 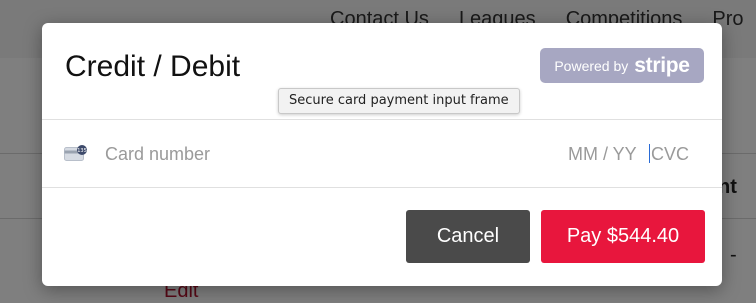 What do you see at coordinates (382, 119) in the screenshot?
I see `card-field-top-border` at bounding box center [382, 119].